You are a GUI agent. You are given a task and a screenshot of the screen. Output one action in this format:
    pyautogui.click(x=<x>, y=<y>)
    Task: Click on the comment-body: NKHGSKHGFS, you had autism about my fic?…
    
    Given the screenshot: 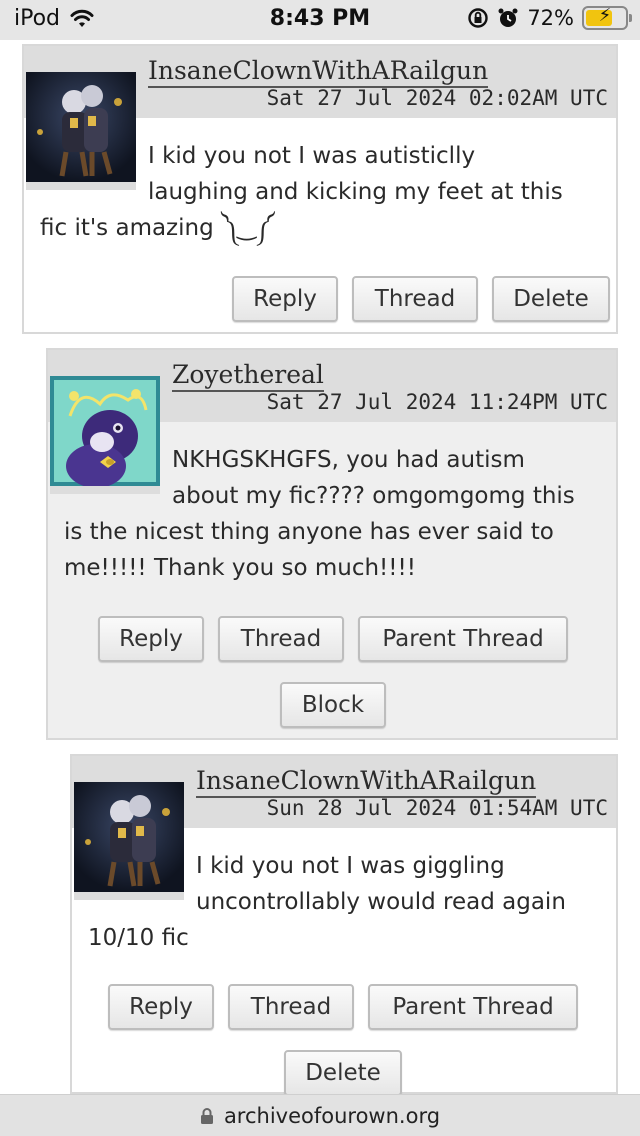 What is the action you would take?
    pyautogui.click(x=339, y=514)
    